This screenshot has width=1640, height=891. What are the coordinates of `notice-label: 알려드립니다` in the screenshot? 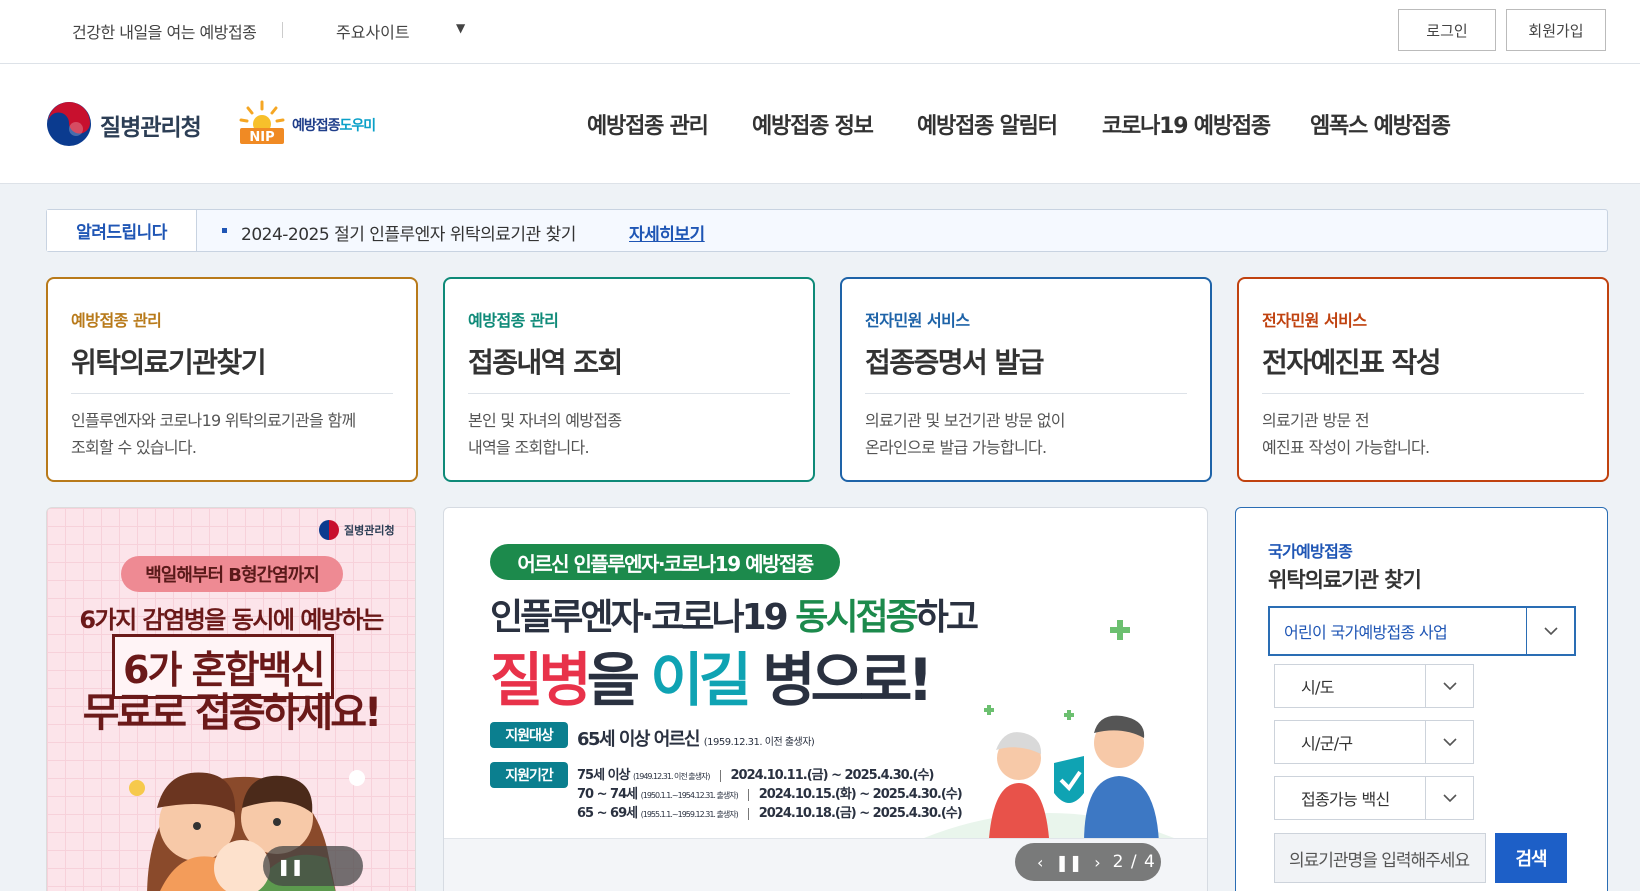 It's located at (122, 230).